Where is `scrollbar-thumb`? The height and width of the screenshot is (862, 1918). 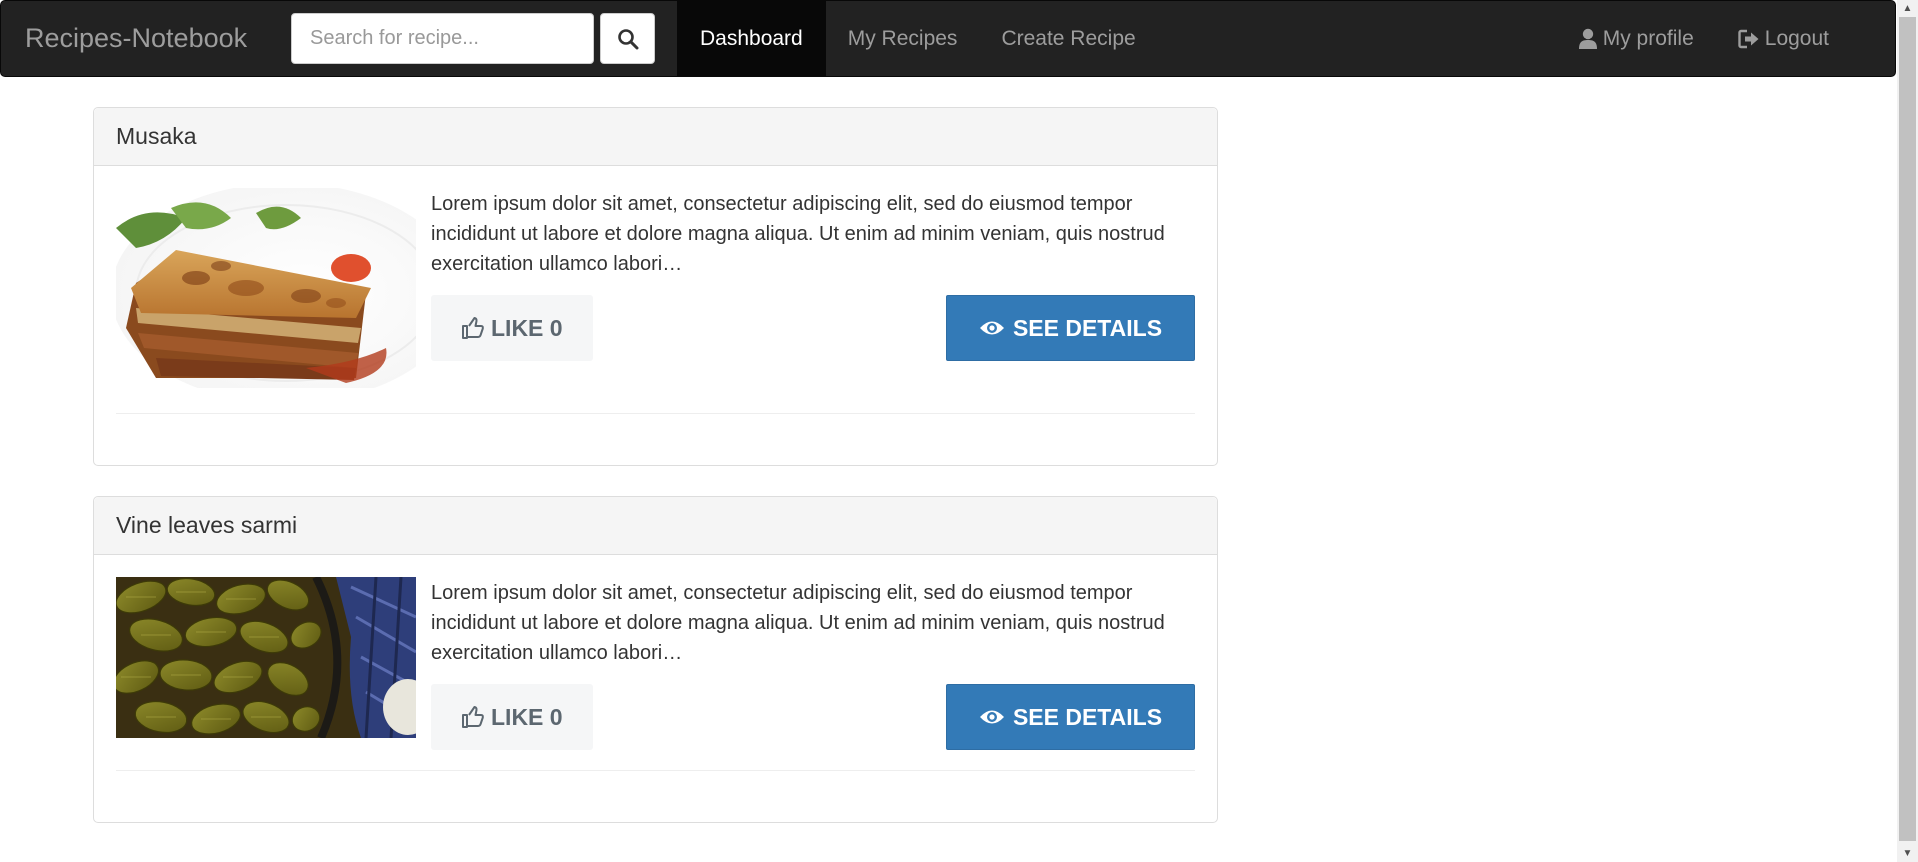
scrollbar-thumb is located at coordinates (1907, 429).